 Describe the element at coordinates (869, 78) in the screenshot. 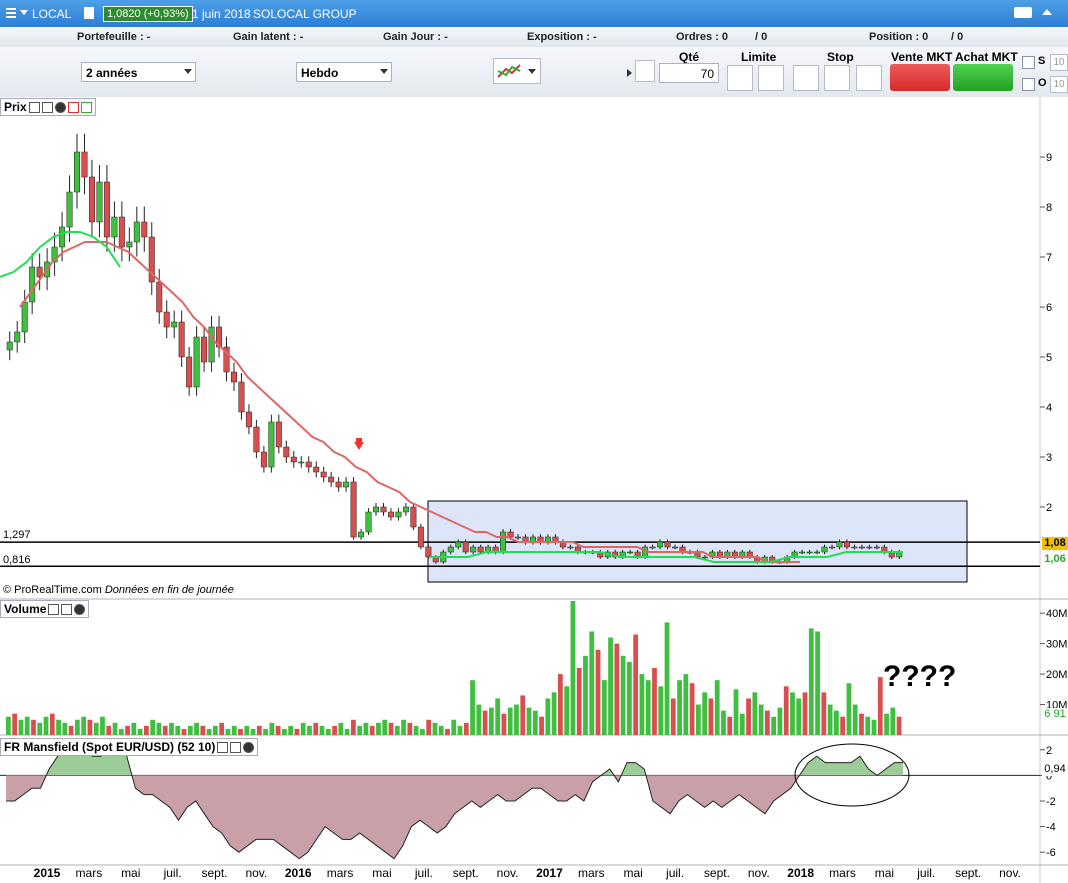

I see `stop-calc-button` at that location.